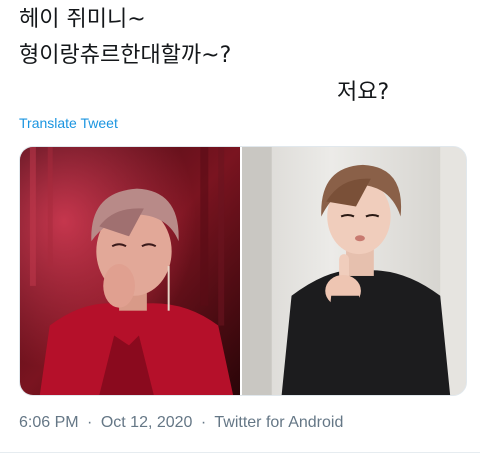 The height and width of the screenshot is (457, 480). I want to click on tweet-date: Oct 12, 2020, so click(147, 422).